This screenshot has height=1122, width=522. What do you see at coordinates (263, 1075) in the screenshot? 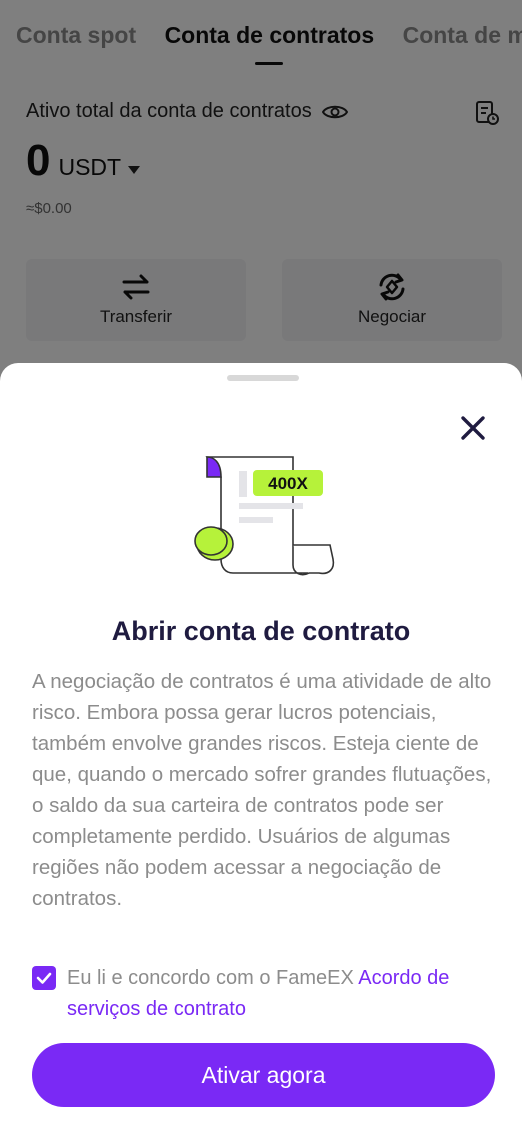
I see `activate-now-button: Ativar agora` at bounding box center [263, 1075].